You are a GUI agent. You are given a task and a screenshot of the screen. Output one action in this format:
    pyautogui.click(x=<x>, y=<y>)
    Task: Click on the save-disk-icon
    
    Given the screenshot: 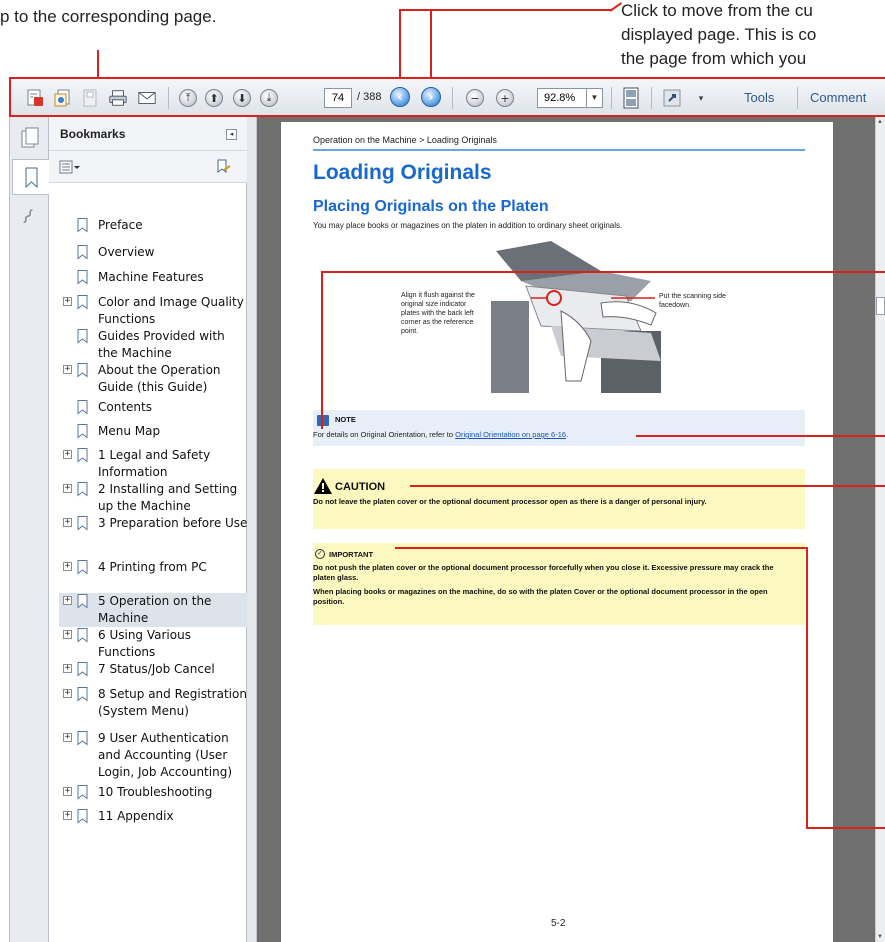 What is the action you would take?
    pyautogui.click(x=90, y=98)
    